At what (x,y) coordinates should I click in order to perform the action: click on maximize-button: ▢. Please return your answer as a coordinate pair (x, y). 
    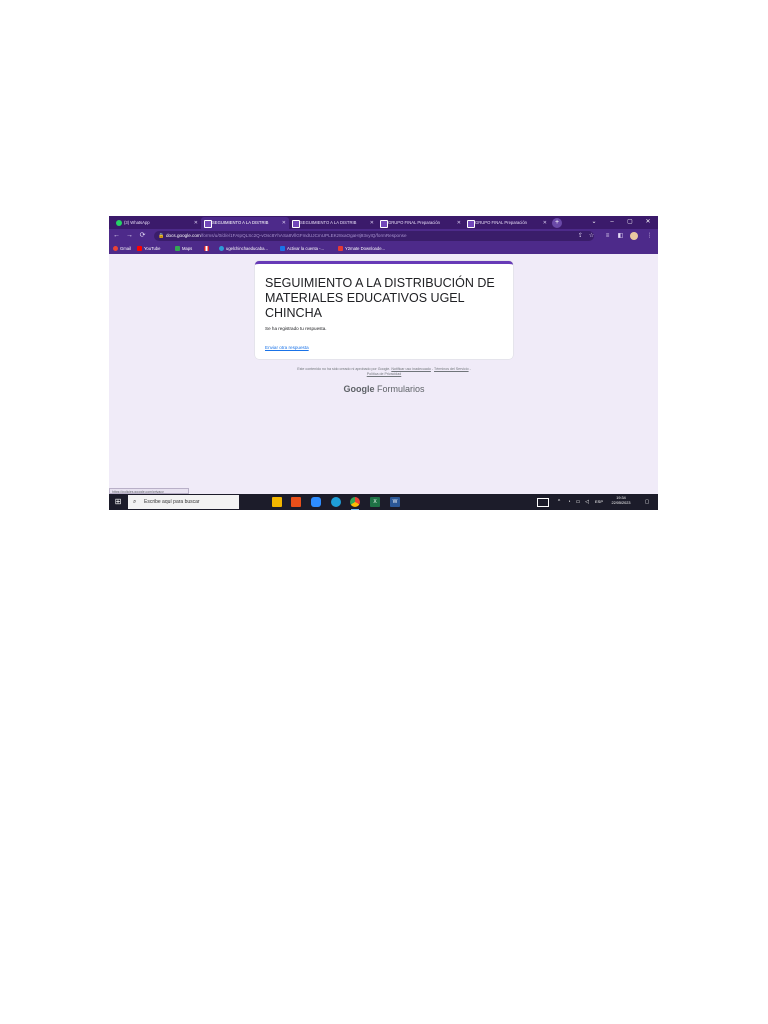
    Looking at the image, I should click on (630, 222).